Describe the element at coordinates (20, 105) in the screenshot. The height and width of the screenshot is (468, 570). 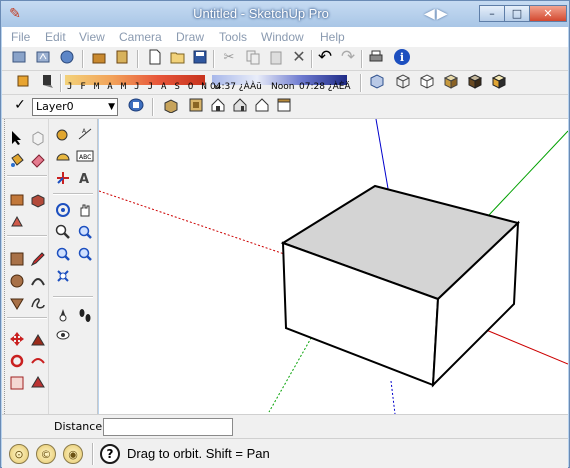
I see `layer-visible-check-icon: ✓` at that location.